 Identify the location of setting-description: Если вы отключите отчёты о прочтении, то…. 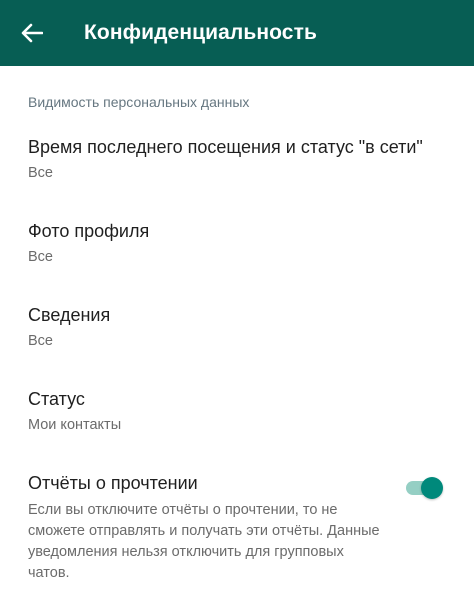
(204, 541).